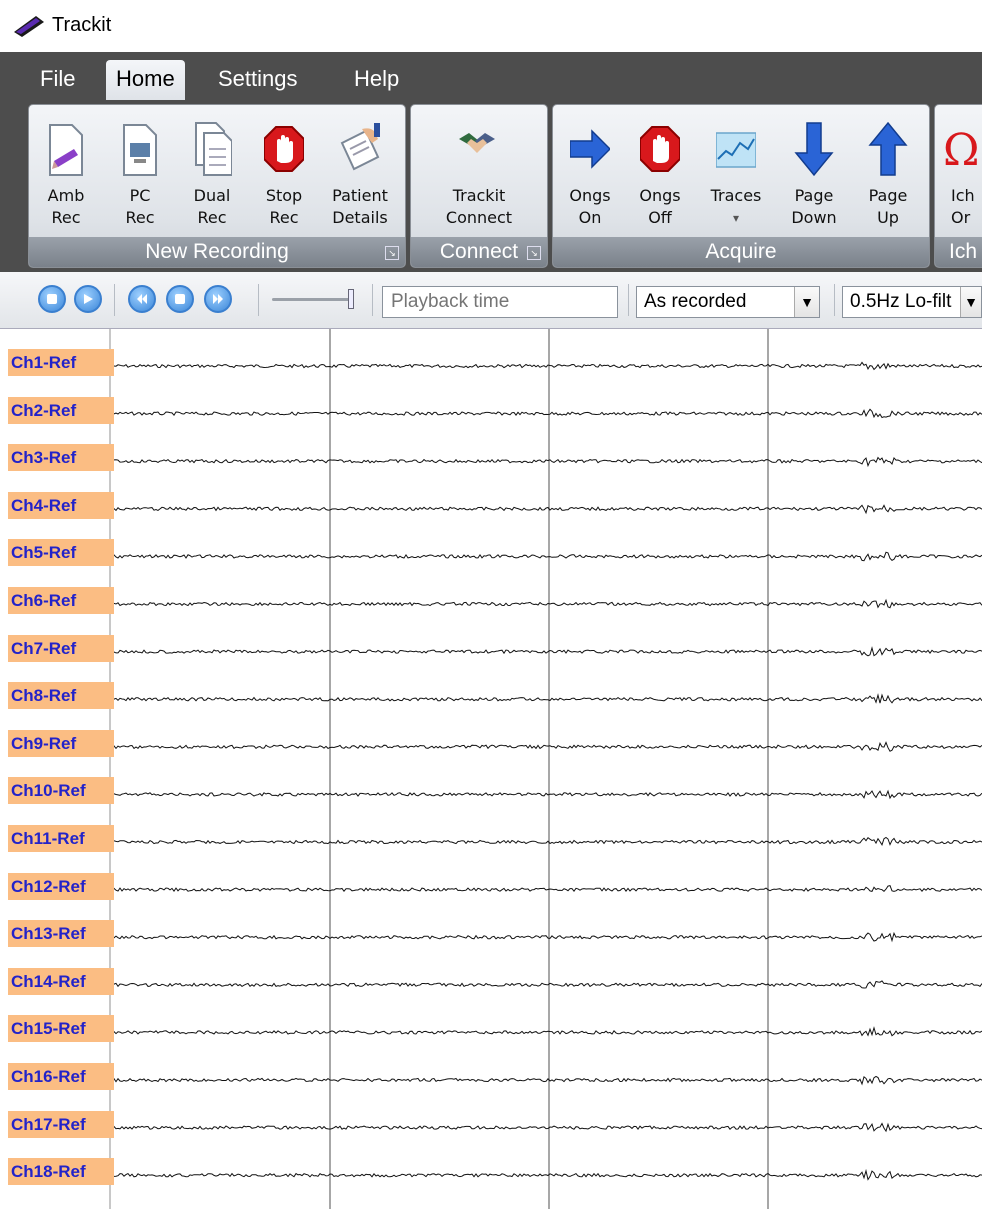 This screenshot has height=1209, width=982. I want to click on ongs-on-button: Ongs On, so click(590, 174).